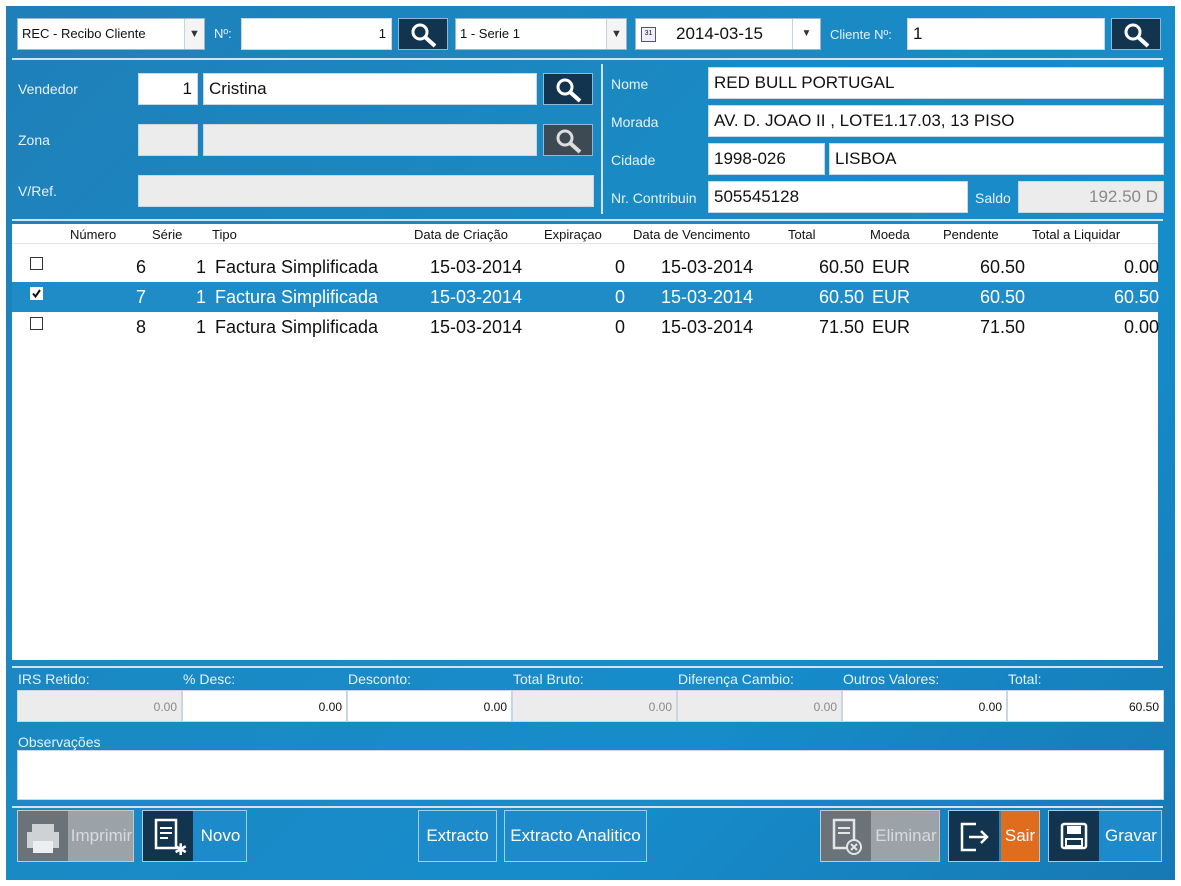 Image resolution: width=1181 pixels, height=886 pixels. Describe the element at coordinates (890, 234) in the screenshot. I see `col-moeda: Moeda` at that location.